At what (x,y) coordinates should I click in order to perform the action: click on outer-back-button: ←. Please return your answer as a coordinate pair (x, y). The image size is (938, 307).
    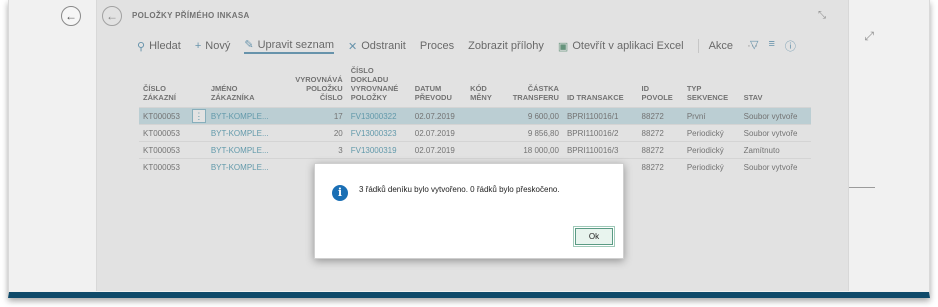
    Looking at the image, I should click on (71, 16).